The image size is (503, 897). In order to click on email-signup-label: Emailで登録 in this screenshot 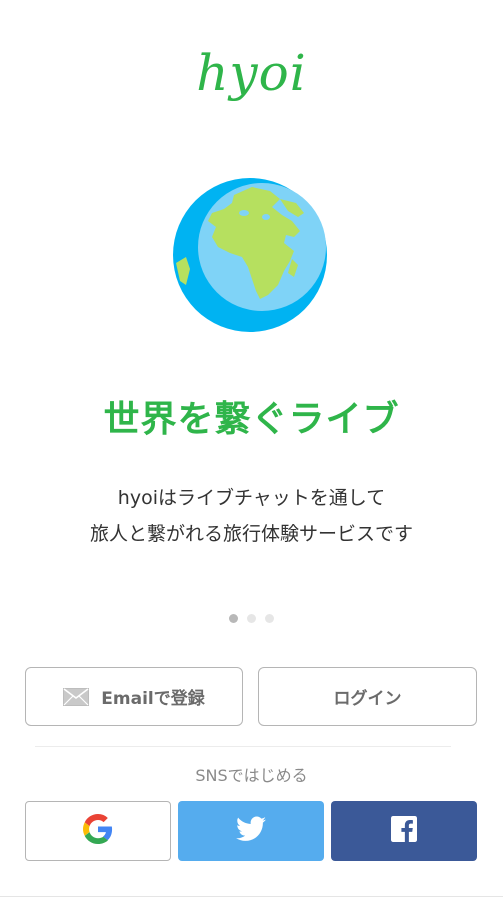, I will do `click(153, 699)`.